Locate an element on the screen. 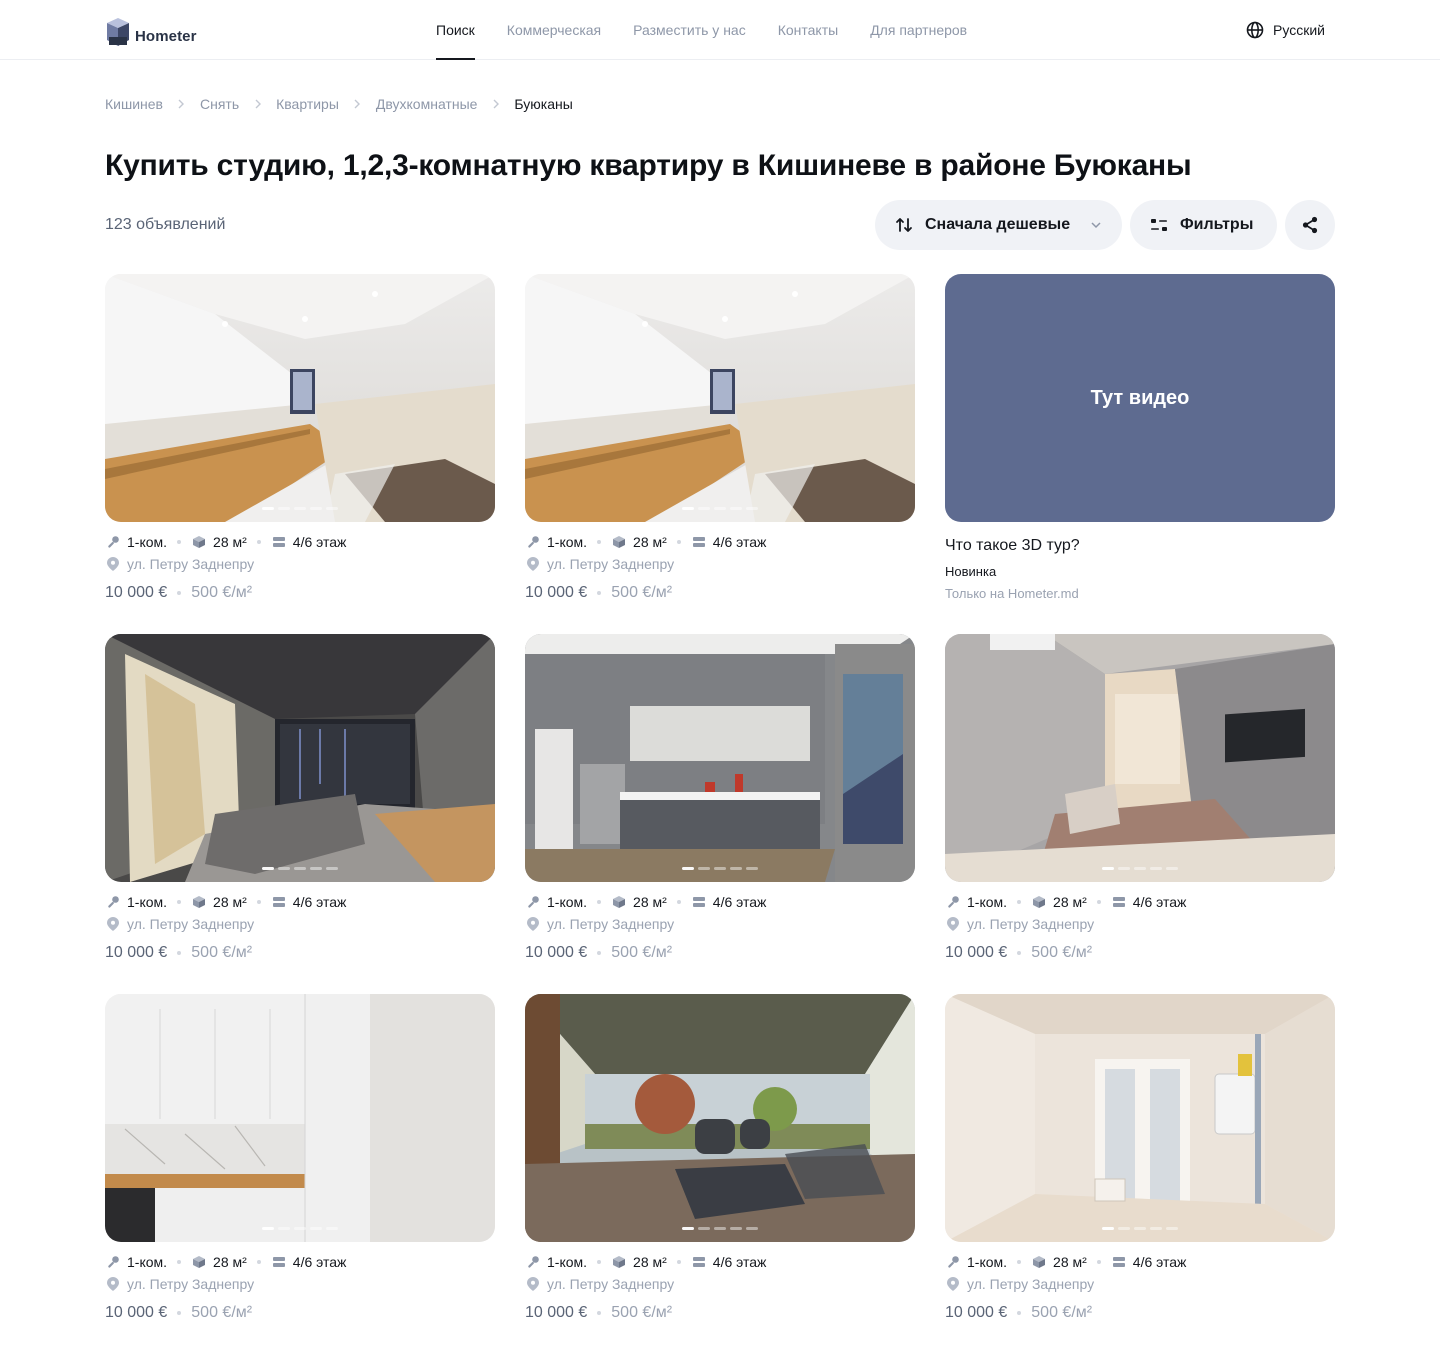 This screenshot has width=1440, height=1356. sort-dropdown: Сначала дешевые is located at coordinates (998, 225).